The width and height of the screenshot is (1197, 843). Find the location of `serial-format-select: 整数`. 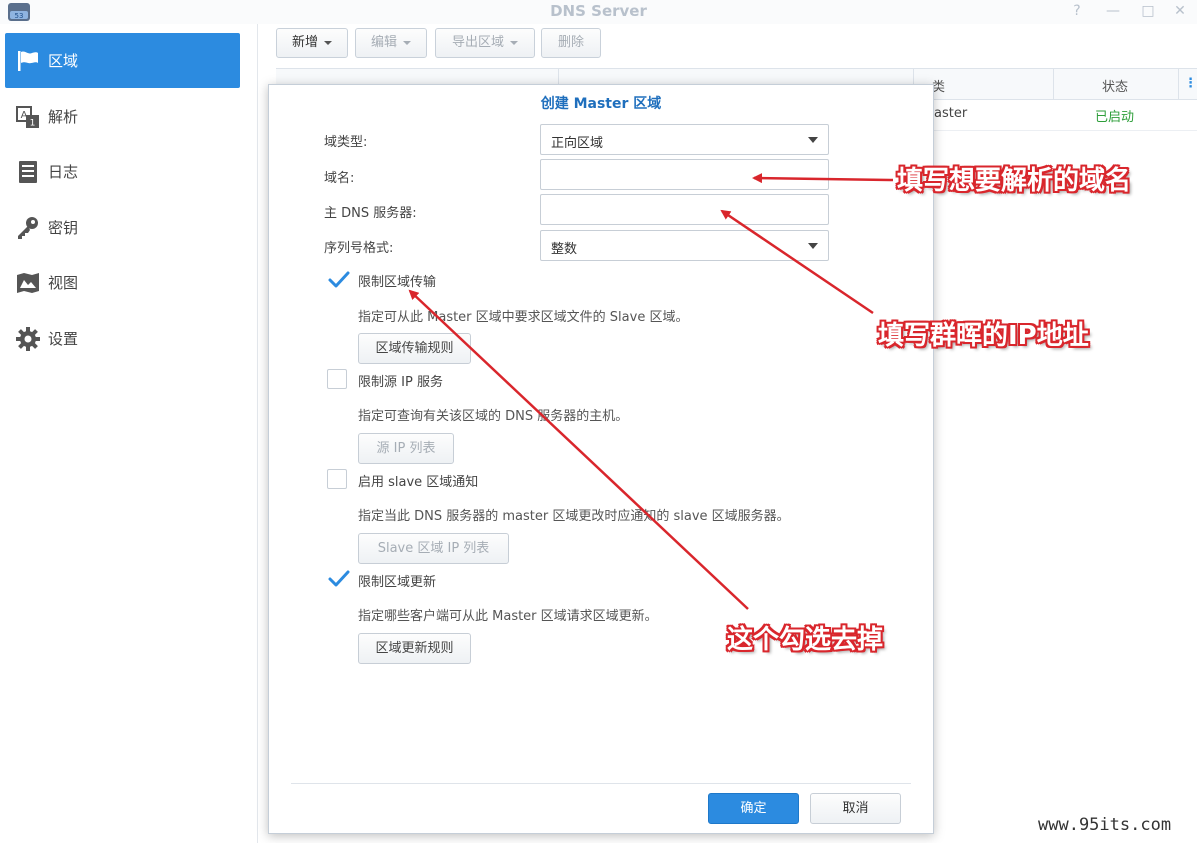

serial-format-select: 整数 is located at coordinates (684, 245).